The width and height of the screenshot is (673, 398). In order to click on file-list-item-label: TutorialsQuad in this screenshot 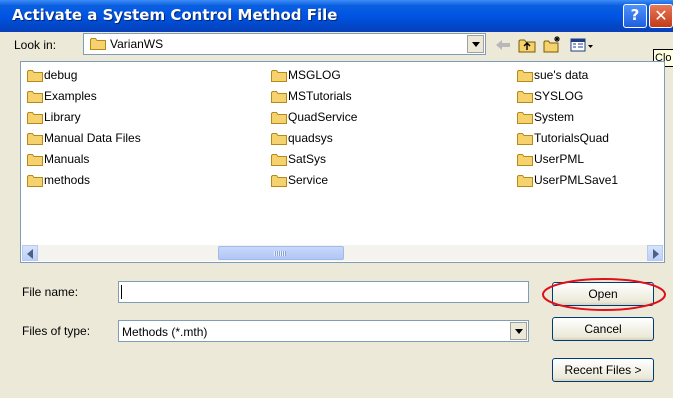, I will do `click(571, 138)`.